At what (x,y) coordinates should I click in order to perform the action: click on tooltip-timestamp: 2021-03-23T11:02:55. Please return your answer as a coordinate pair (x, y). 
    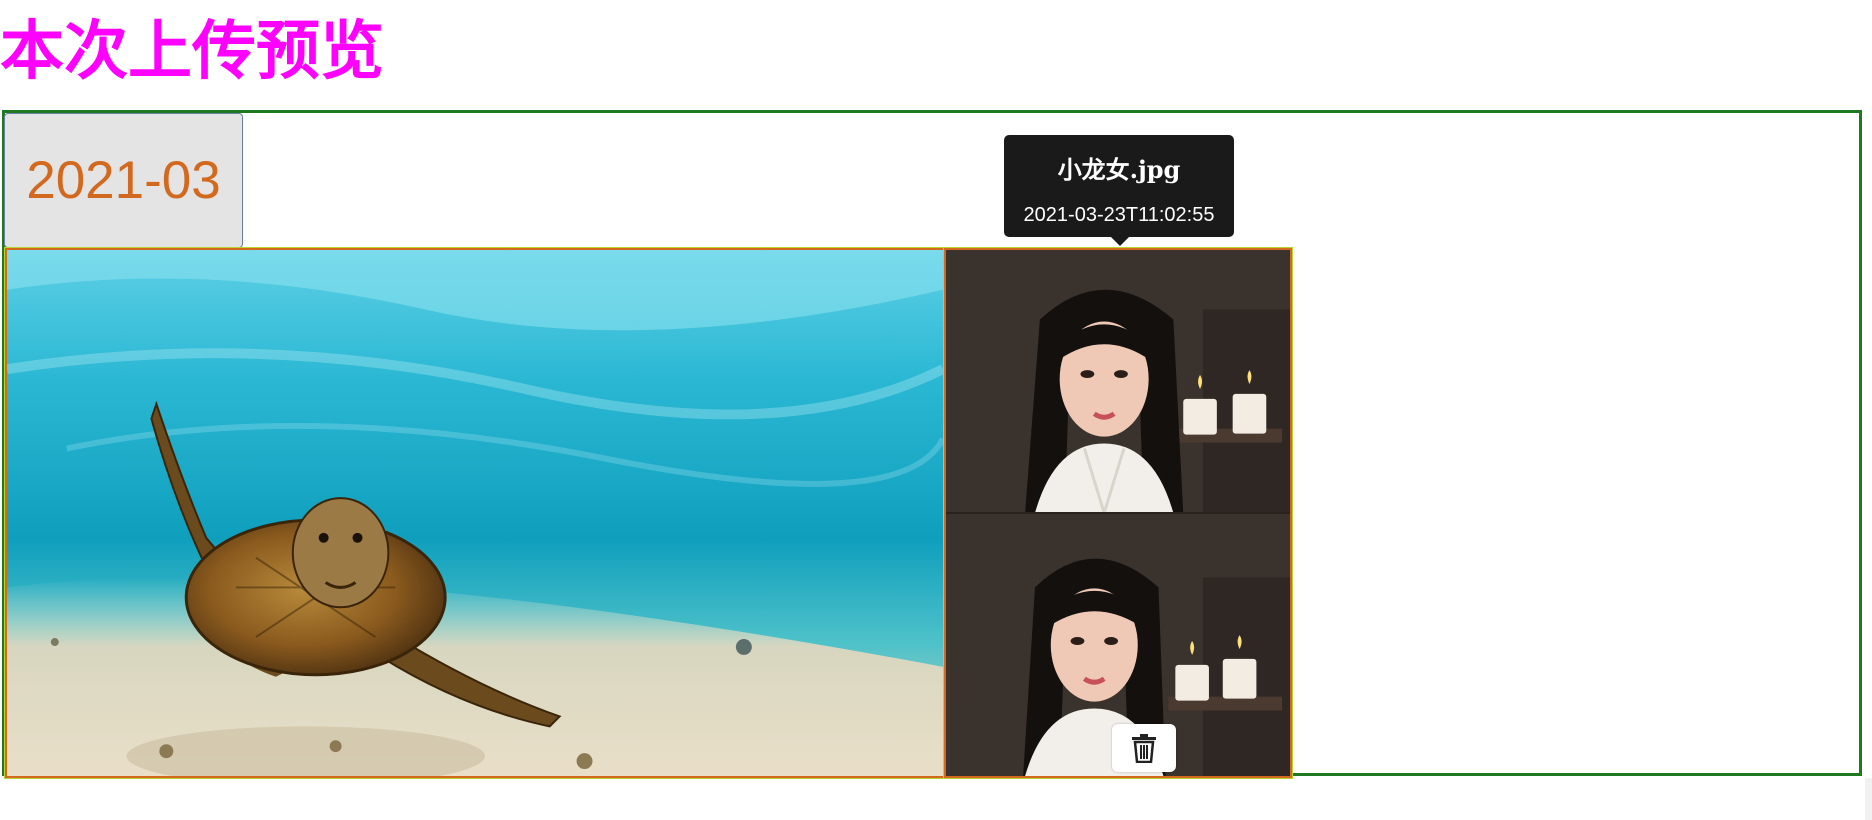
    Looking at the image, I should click on (1119, 215).